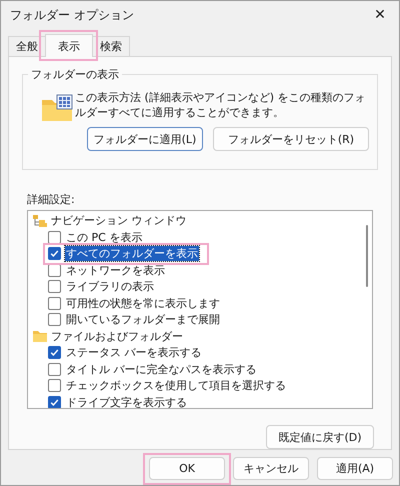 This screenshot has height=486, width=400. I want to click on folder-button: フォルダーをリセット(R), so click(291, 139).